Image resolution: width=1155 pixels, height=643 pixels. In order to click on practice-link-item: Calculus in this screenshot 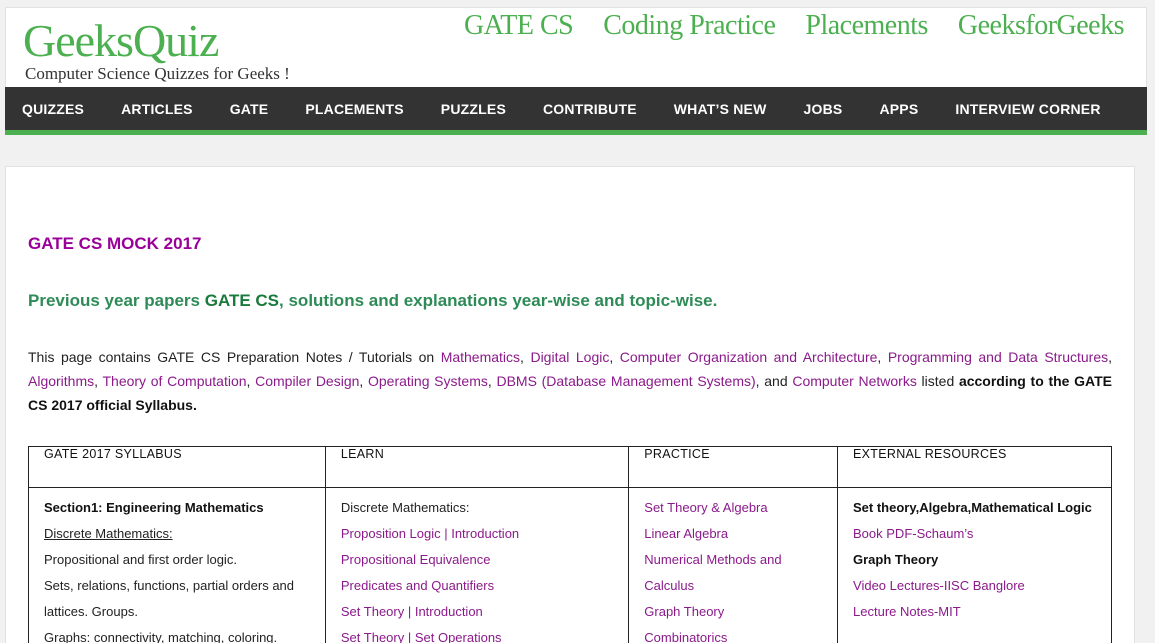, I will do `click(733, 589)`.